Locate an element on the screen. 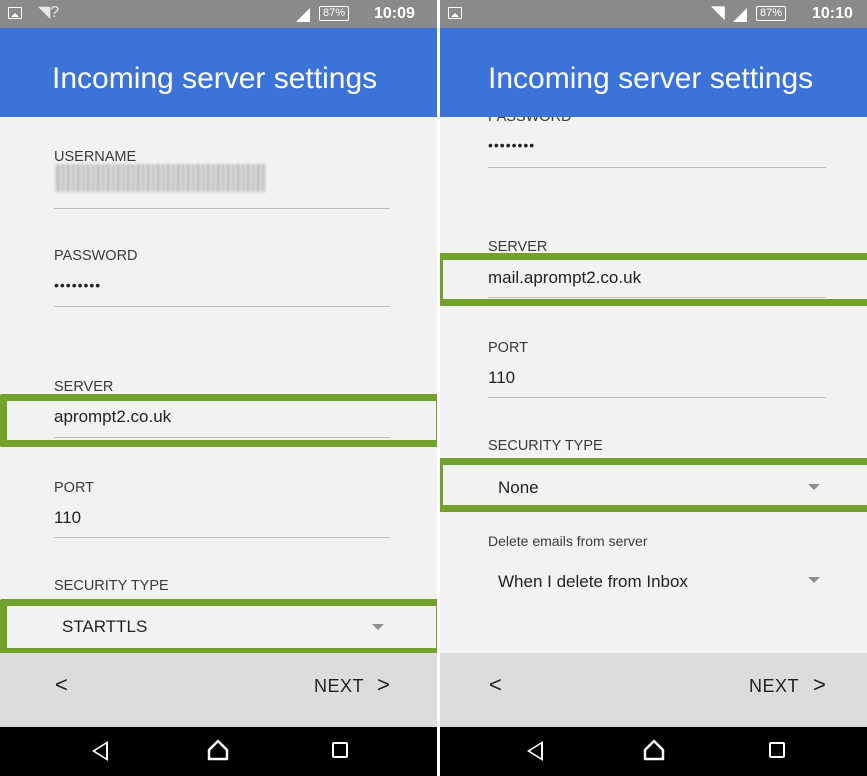  delete-emails-select: When I delete from Inbox is located at coordinates (593, 582).